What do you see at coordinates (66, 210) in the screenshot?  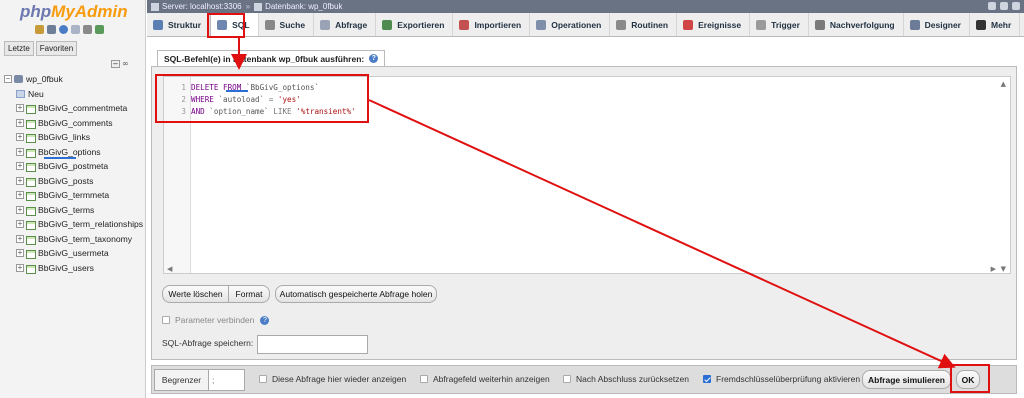 I see `table-name: BbGivG_terms` at bounding box center [66, 210].